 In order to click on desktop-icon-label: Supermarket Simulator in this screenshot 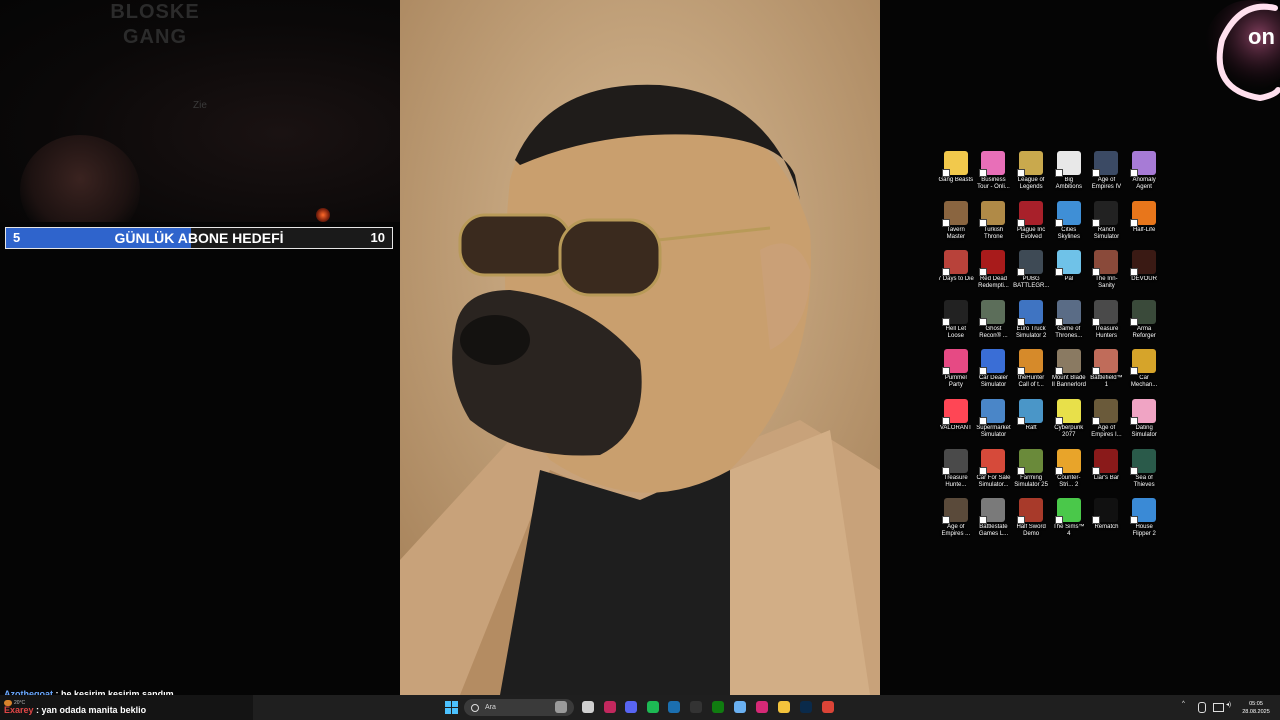, I will do `click(993, 431)`.